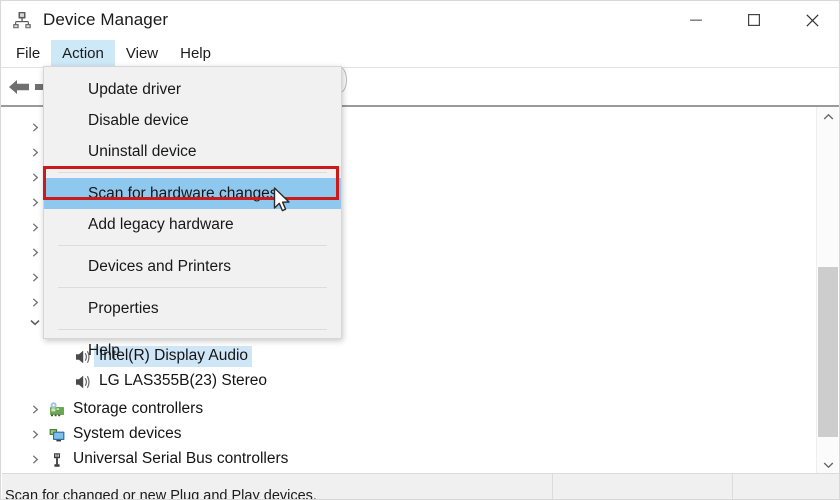  I want to click on menu-item-properties: Properties, so click(192, 308).